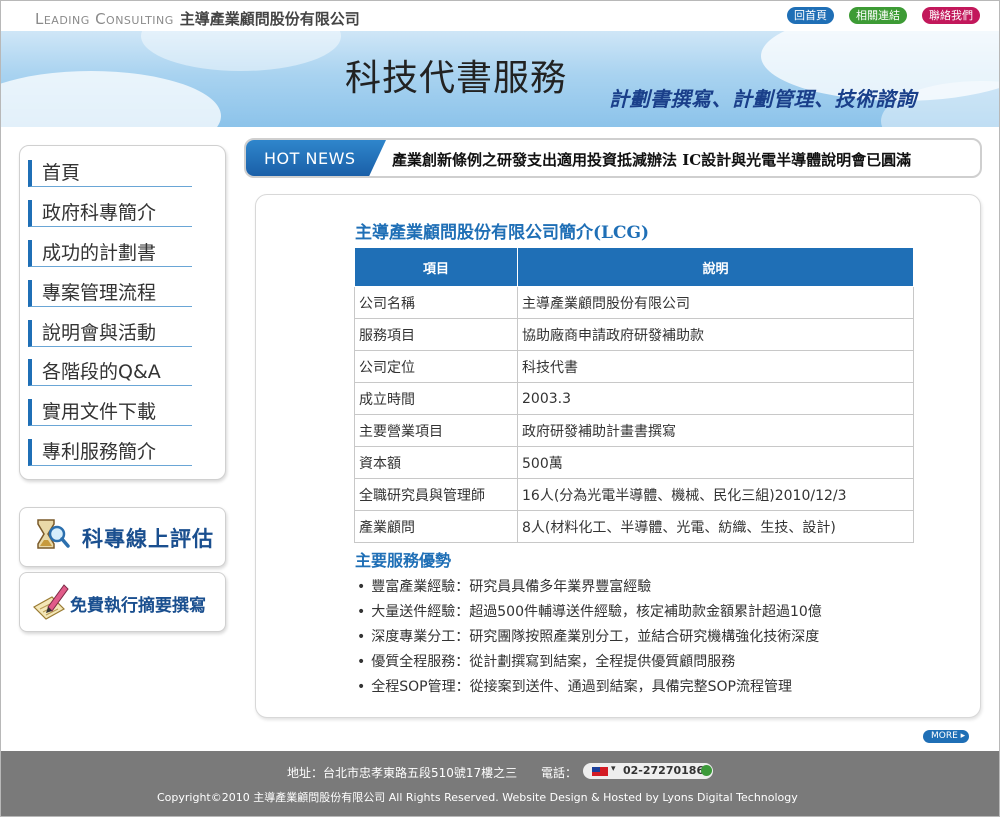  Describe the element at coordinates (53, 534) in the screenshot. I see `hourglass-search-icon` at that location.